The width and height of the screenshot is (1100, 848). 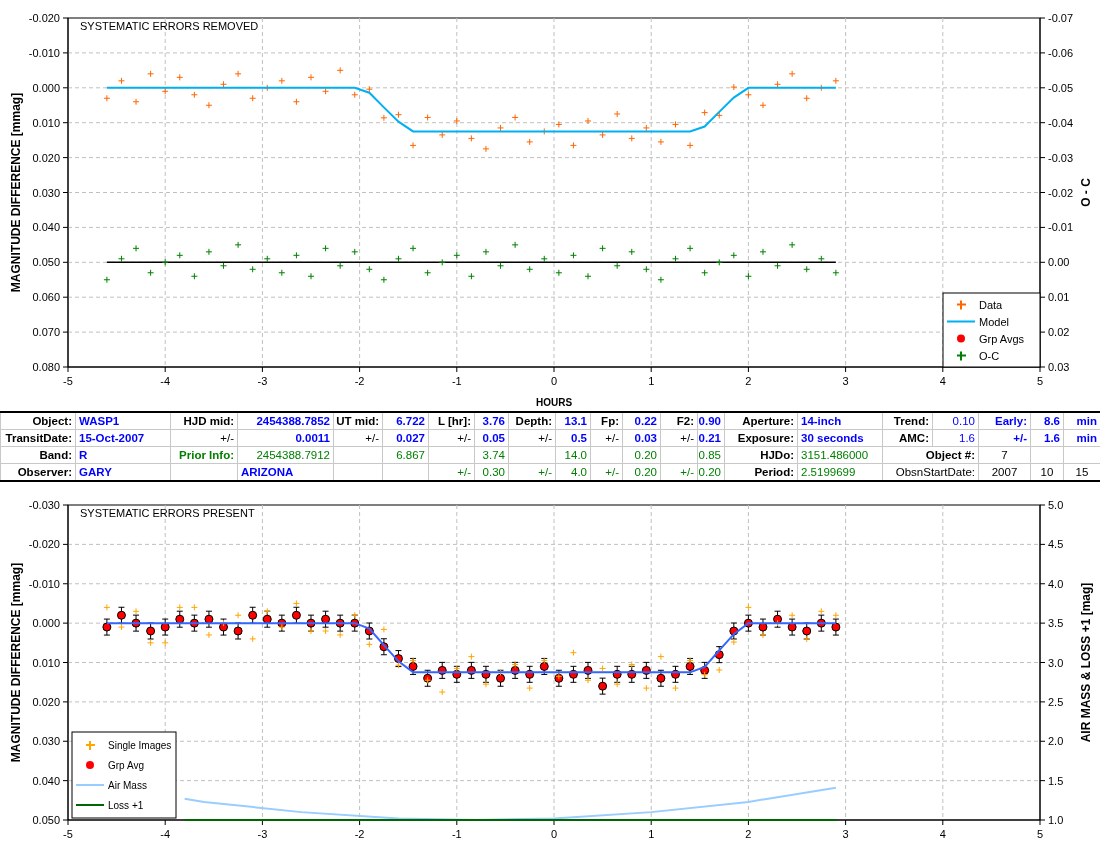 I want to click on tick-label: 0.060, so click(x=46, y=297).